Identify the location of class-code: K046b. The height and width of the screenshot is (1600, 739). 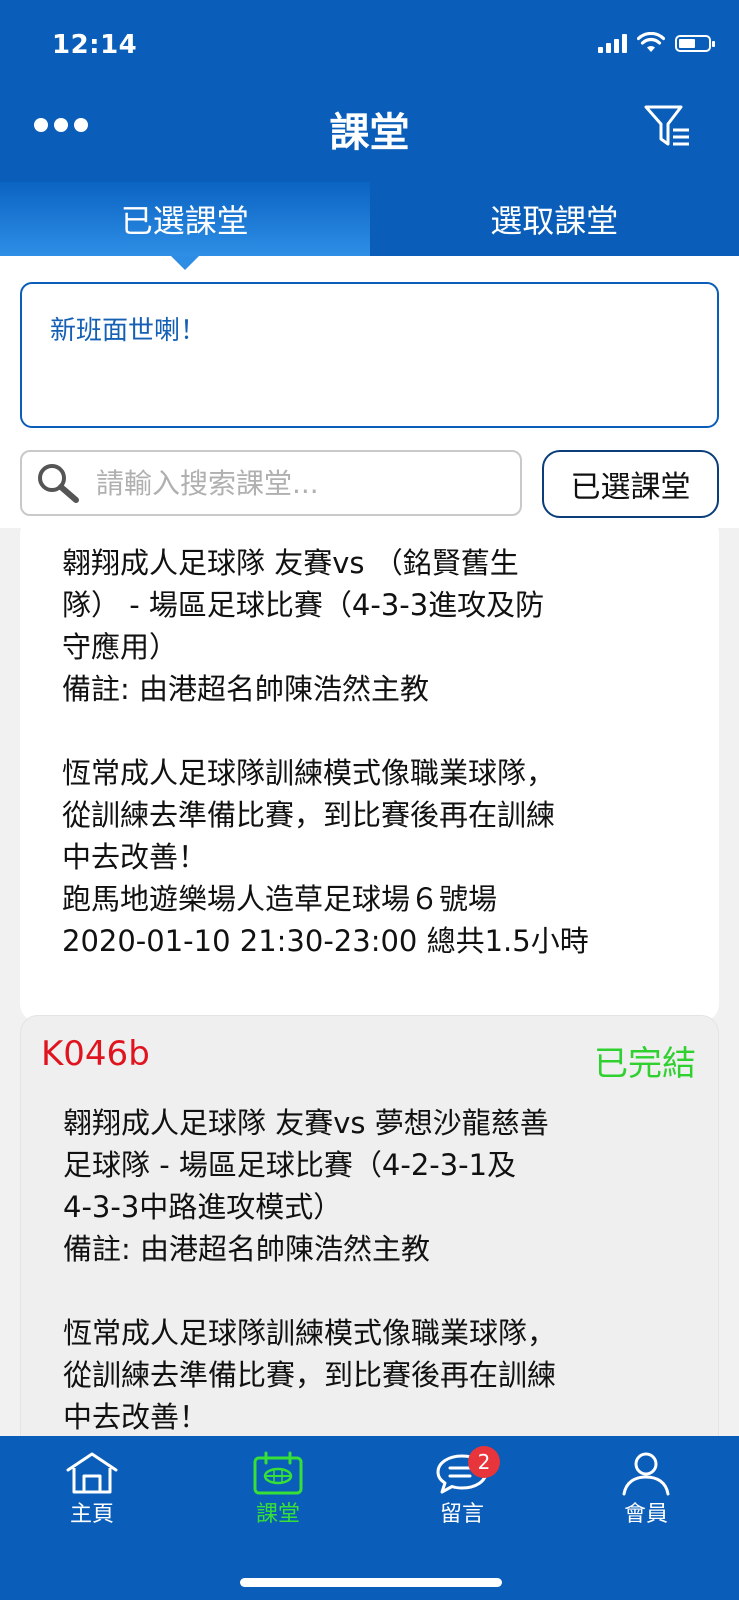
(95, 1054).